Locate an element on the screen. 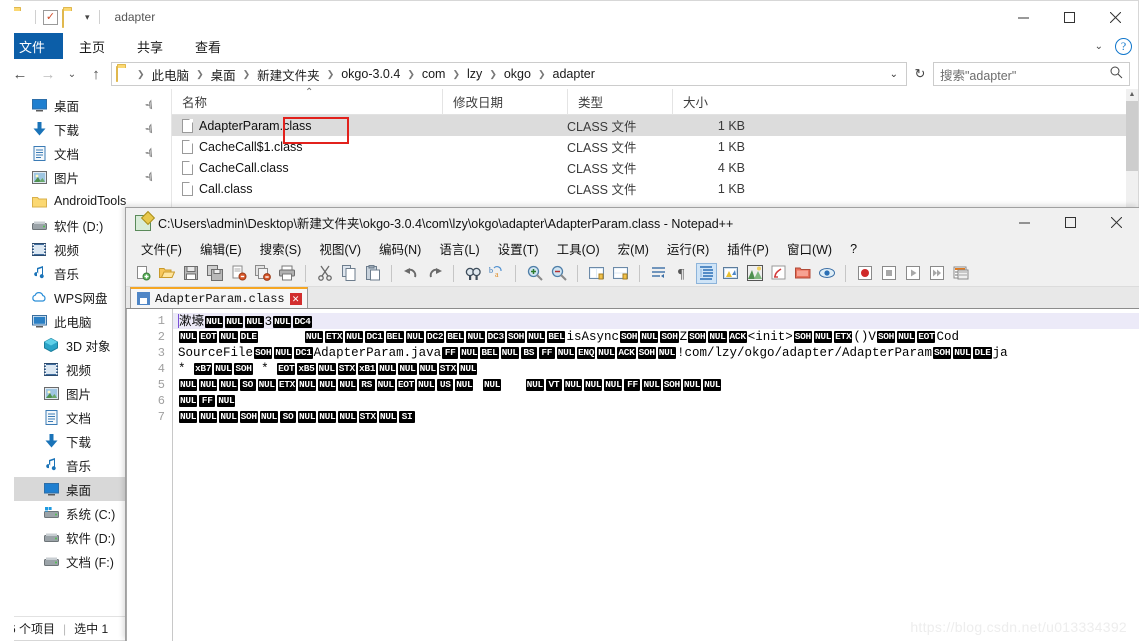 Image resolution: width=1139 pixels, height=641 pixels. new-folder-icon is located at coordinates (70, 18).